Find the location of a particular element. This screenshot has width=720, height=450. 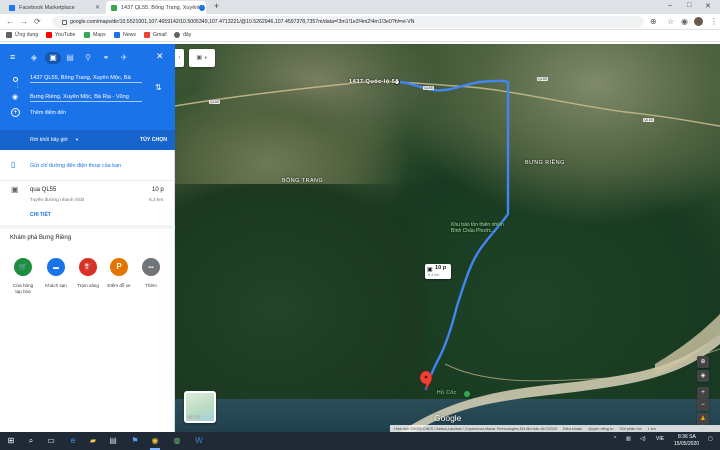

tray-chevron-icon: ^ is located at coordinates (615, 439).